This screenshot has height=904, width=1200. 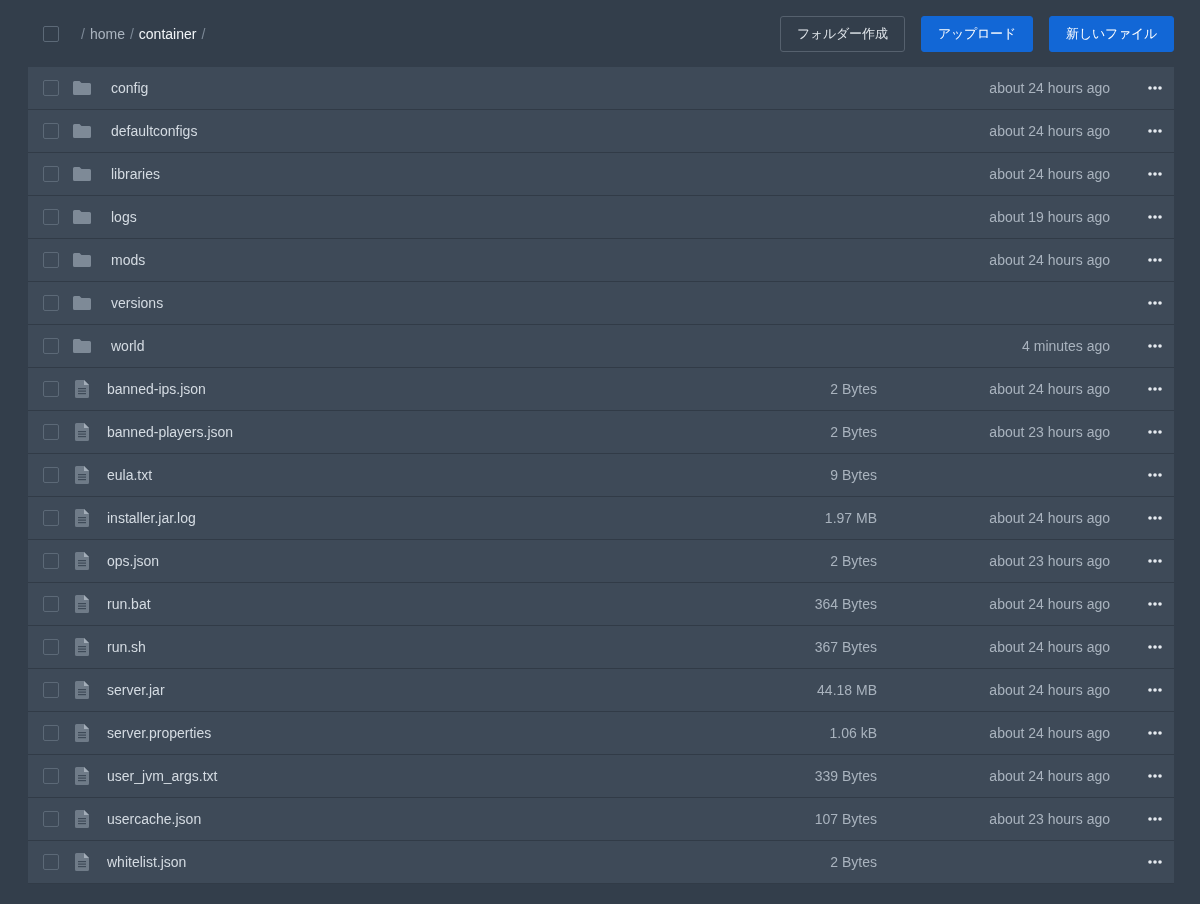 What do you see at coordinates (601, 88) in the screenshot?
I see `file-row: config about 24 hours ago` at bounding box center [601, 88].